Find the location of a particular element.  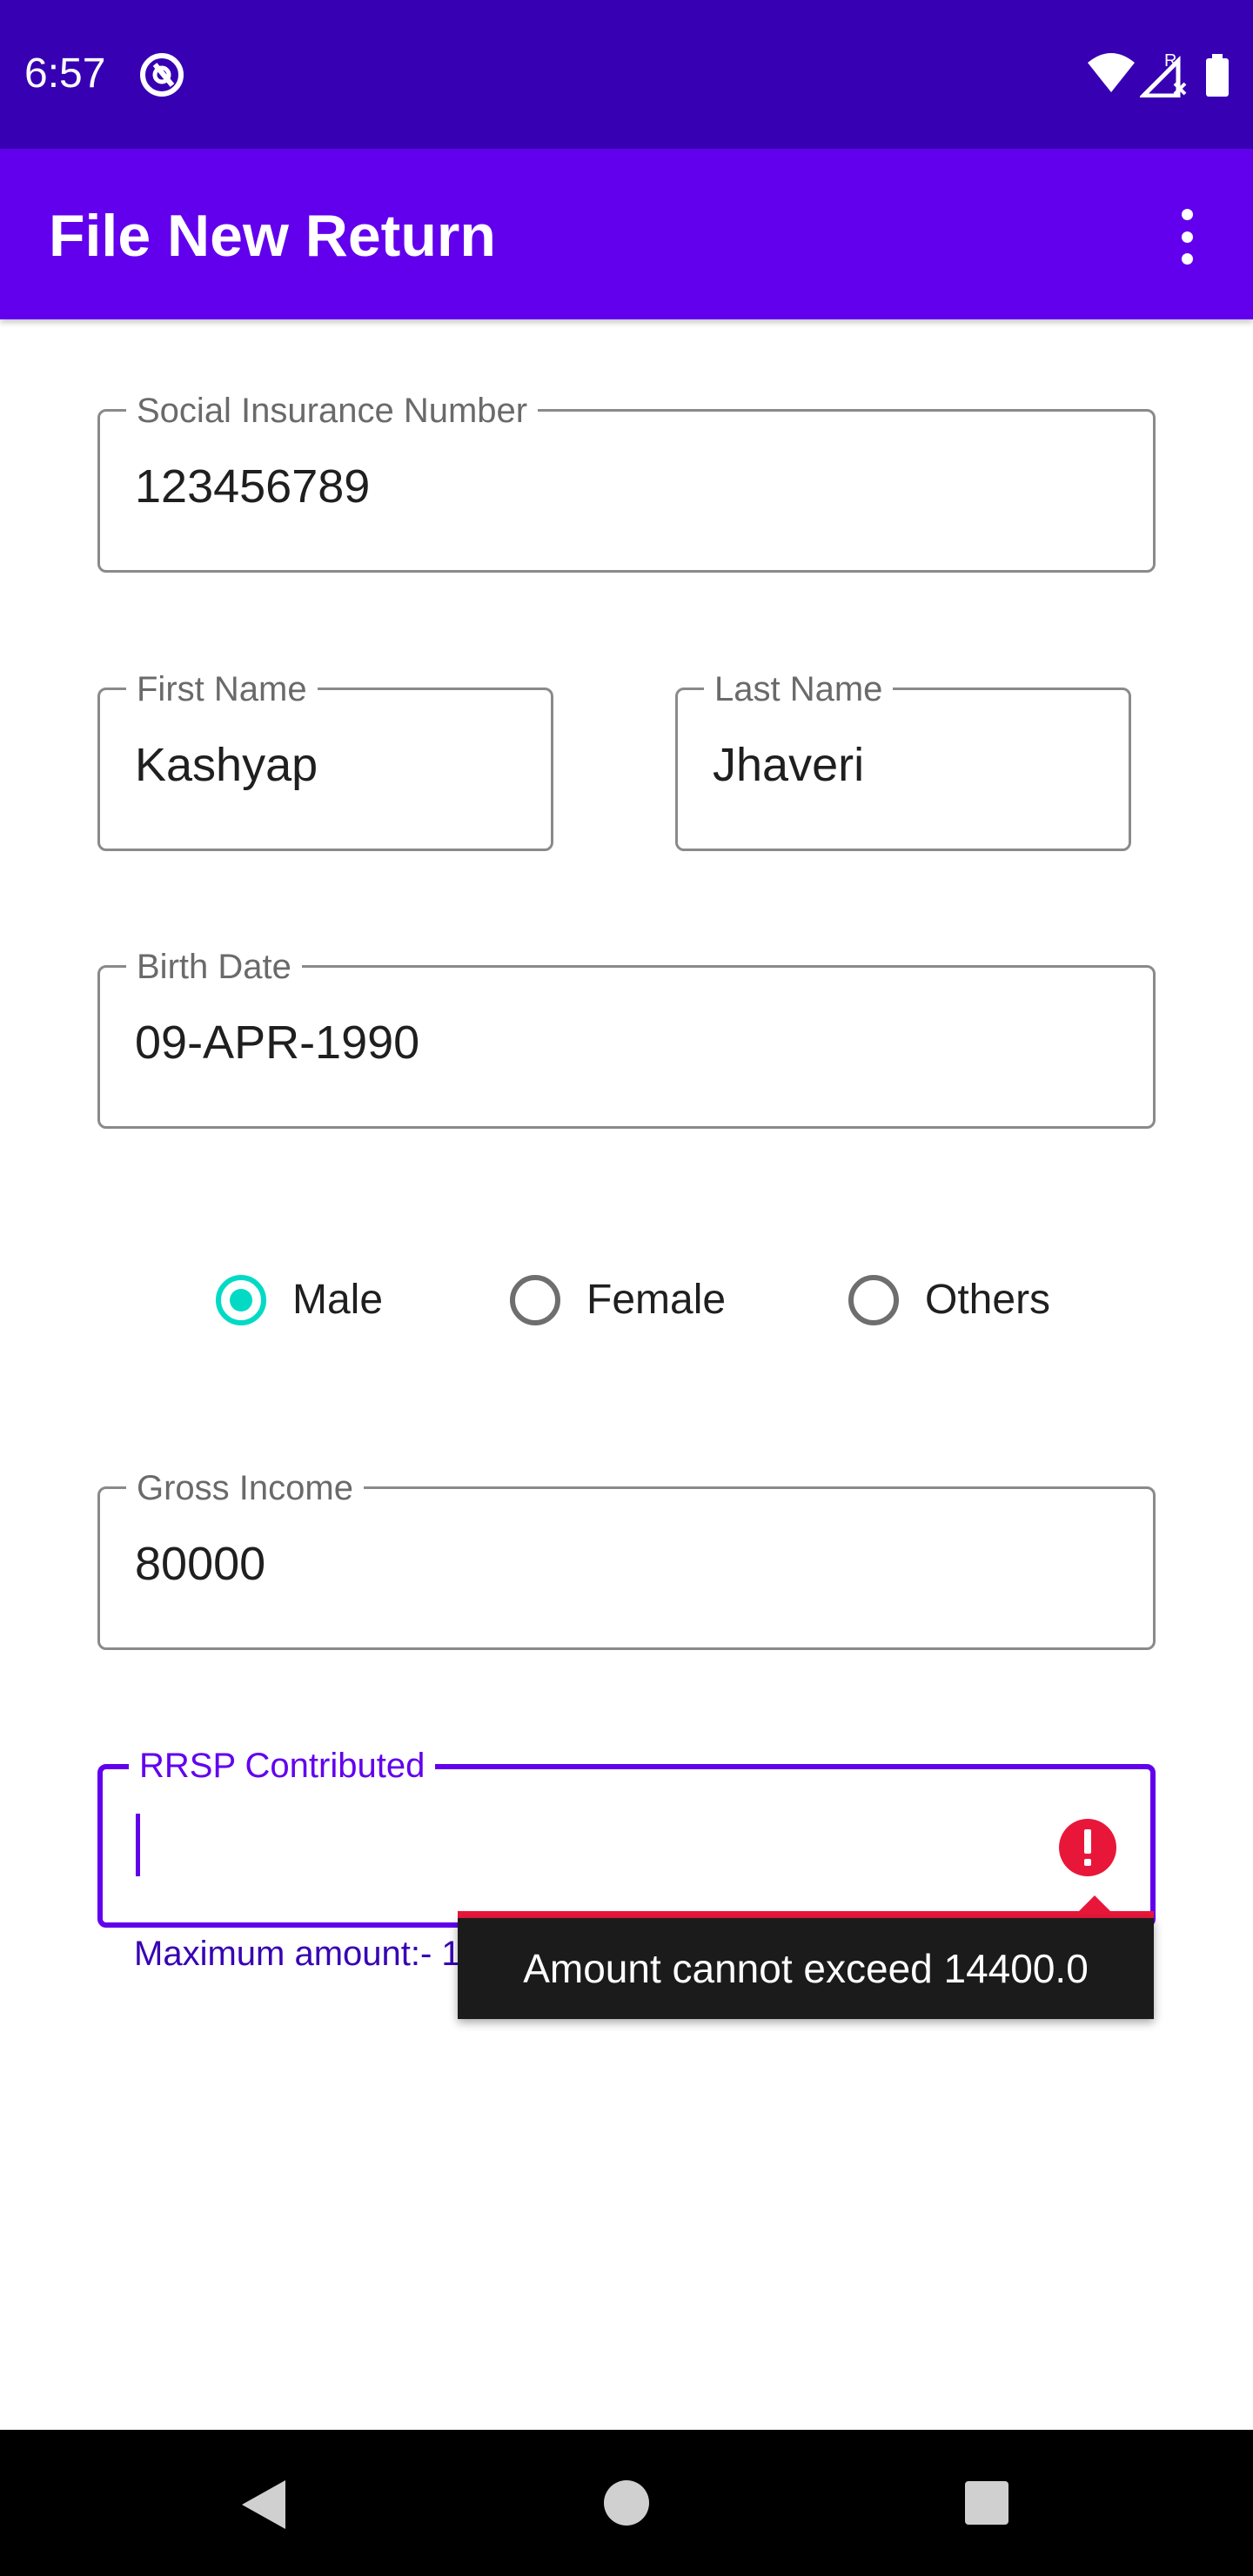

rrsp-label: RRSP Contributed is located at coordinates (282, 1766).